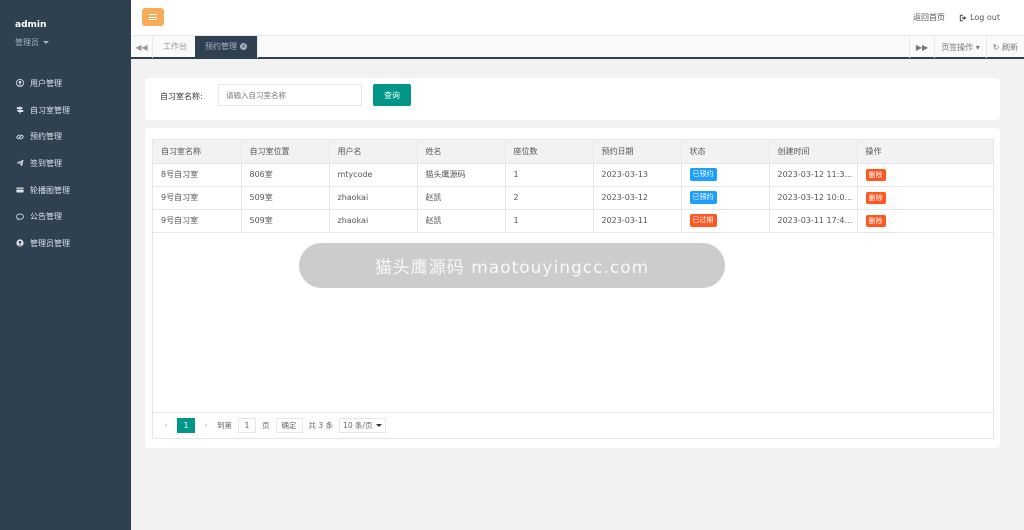  What do you see at coordinates (20, 83) in the screenshot?
I see `user-circle-icon` at bounding box center [20, 83].